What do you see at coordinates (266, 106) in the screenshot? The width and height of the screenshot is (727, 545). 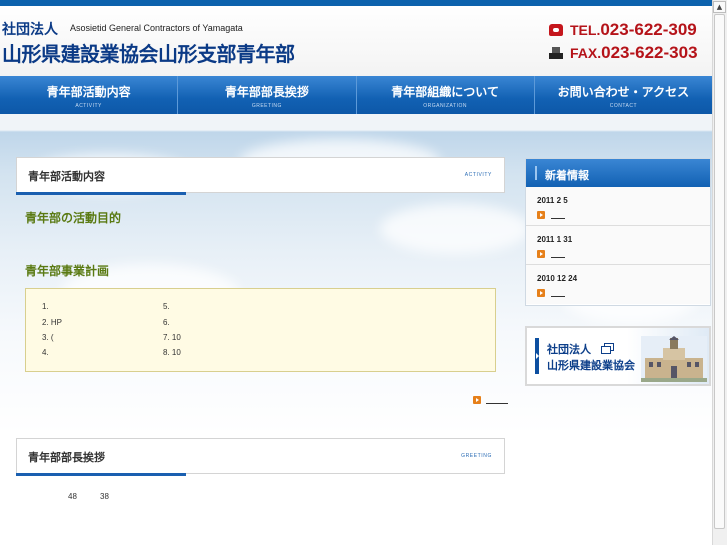 I see `nav-sublabel: GREETING` at bounding box center [266, 106].